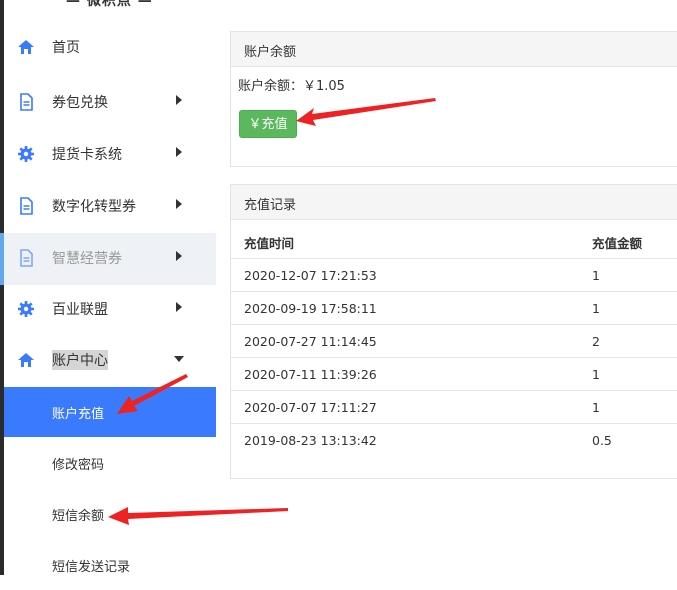  I want to click on sidebar-subitem-label: 短信余额, so click(78, 516).